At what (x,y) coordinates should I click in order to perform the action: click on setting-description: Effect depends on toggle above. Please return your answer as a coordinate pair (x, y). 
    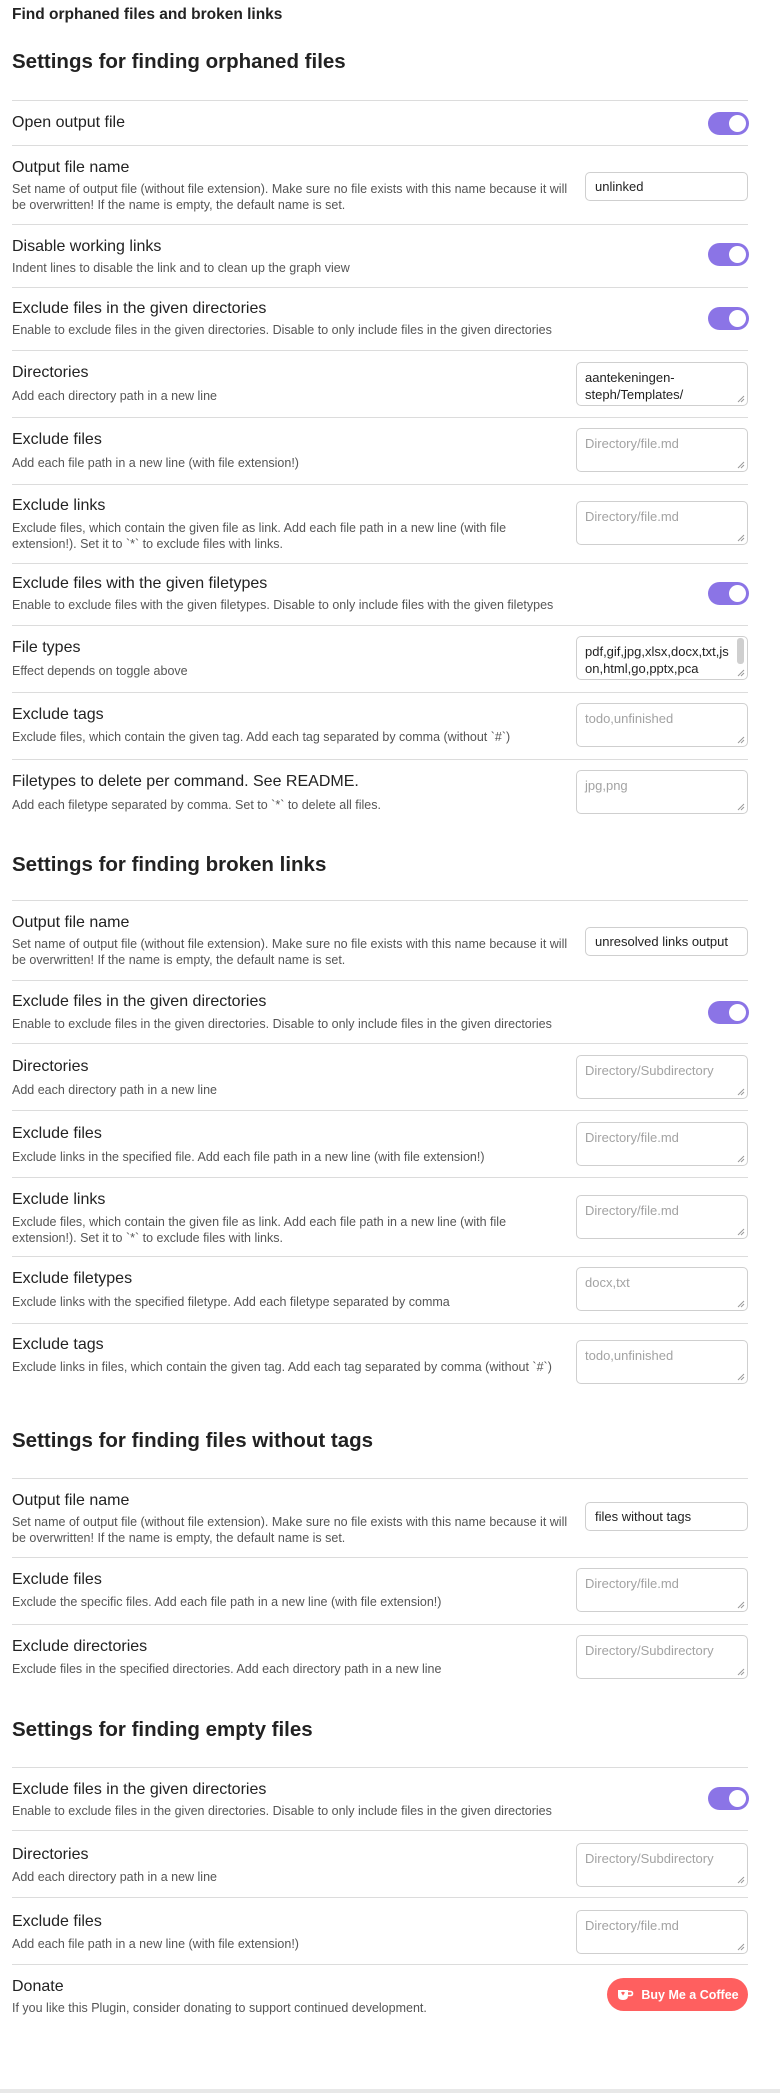
    Looking at the image, I should click on (100, 671).